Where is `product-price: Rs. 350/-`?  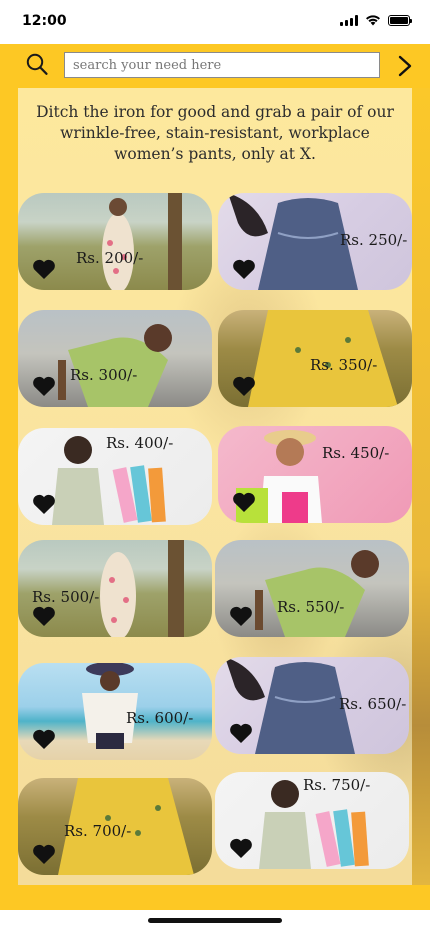
product-price: Rs. 350/- is located at coordinates (344, 365).